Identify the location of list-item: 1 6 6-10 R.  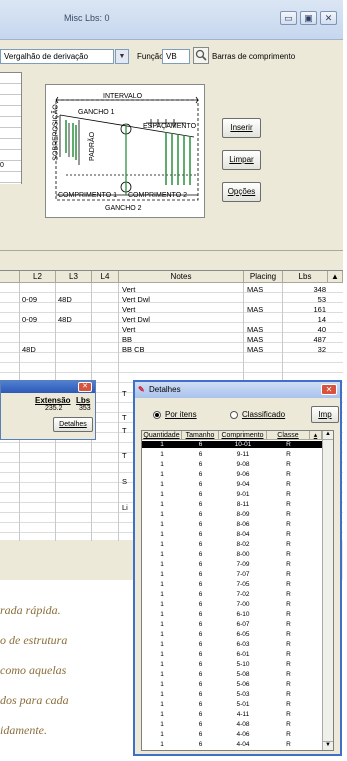
(232, 614).